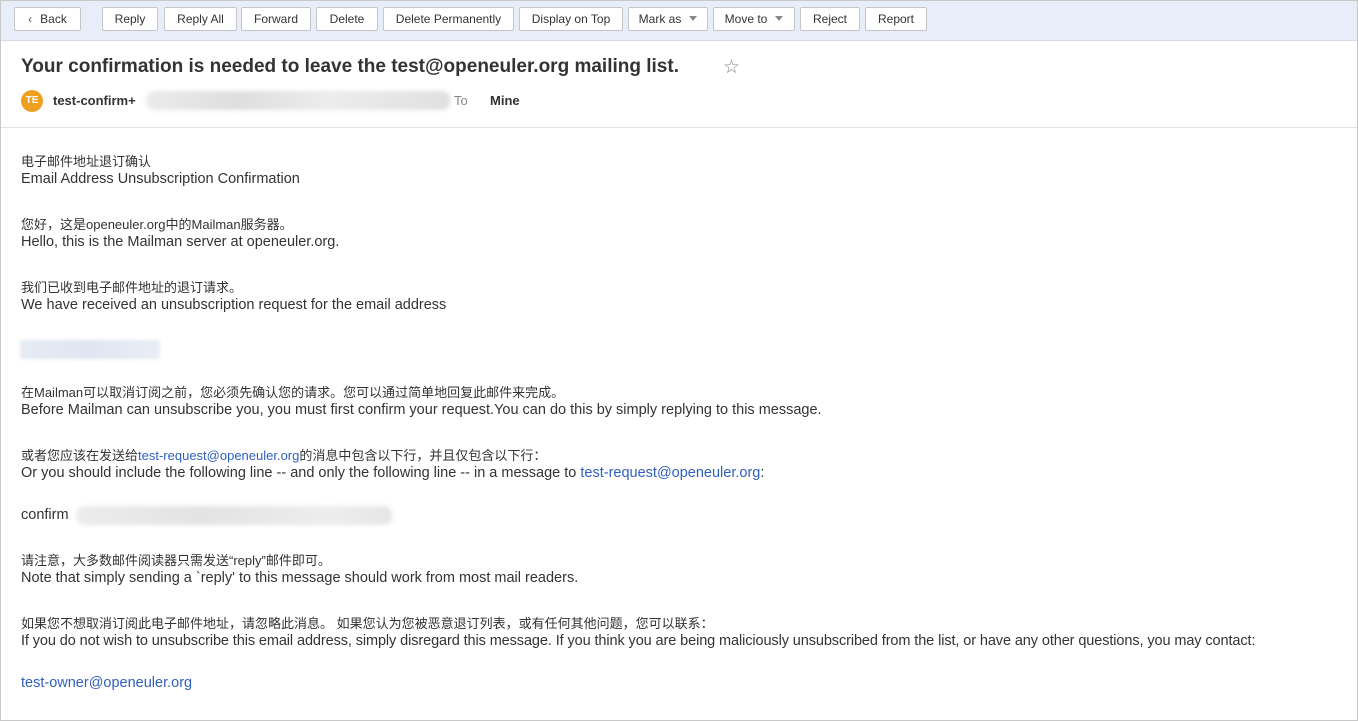 The image size is (1358, 721). I want to click on redacted-email-address, so click(90, 349).